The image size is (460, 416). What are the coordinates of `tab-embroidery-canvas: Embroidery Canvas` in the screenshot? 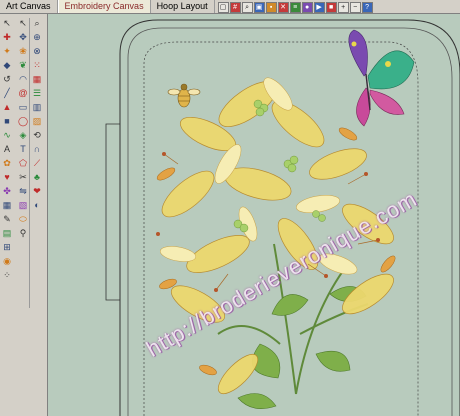 It's located at (104, 6).